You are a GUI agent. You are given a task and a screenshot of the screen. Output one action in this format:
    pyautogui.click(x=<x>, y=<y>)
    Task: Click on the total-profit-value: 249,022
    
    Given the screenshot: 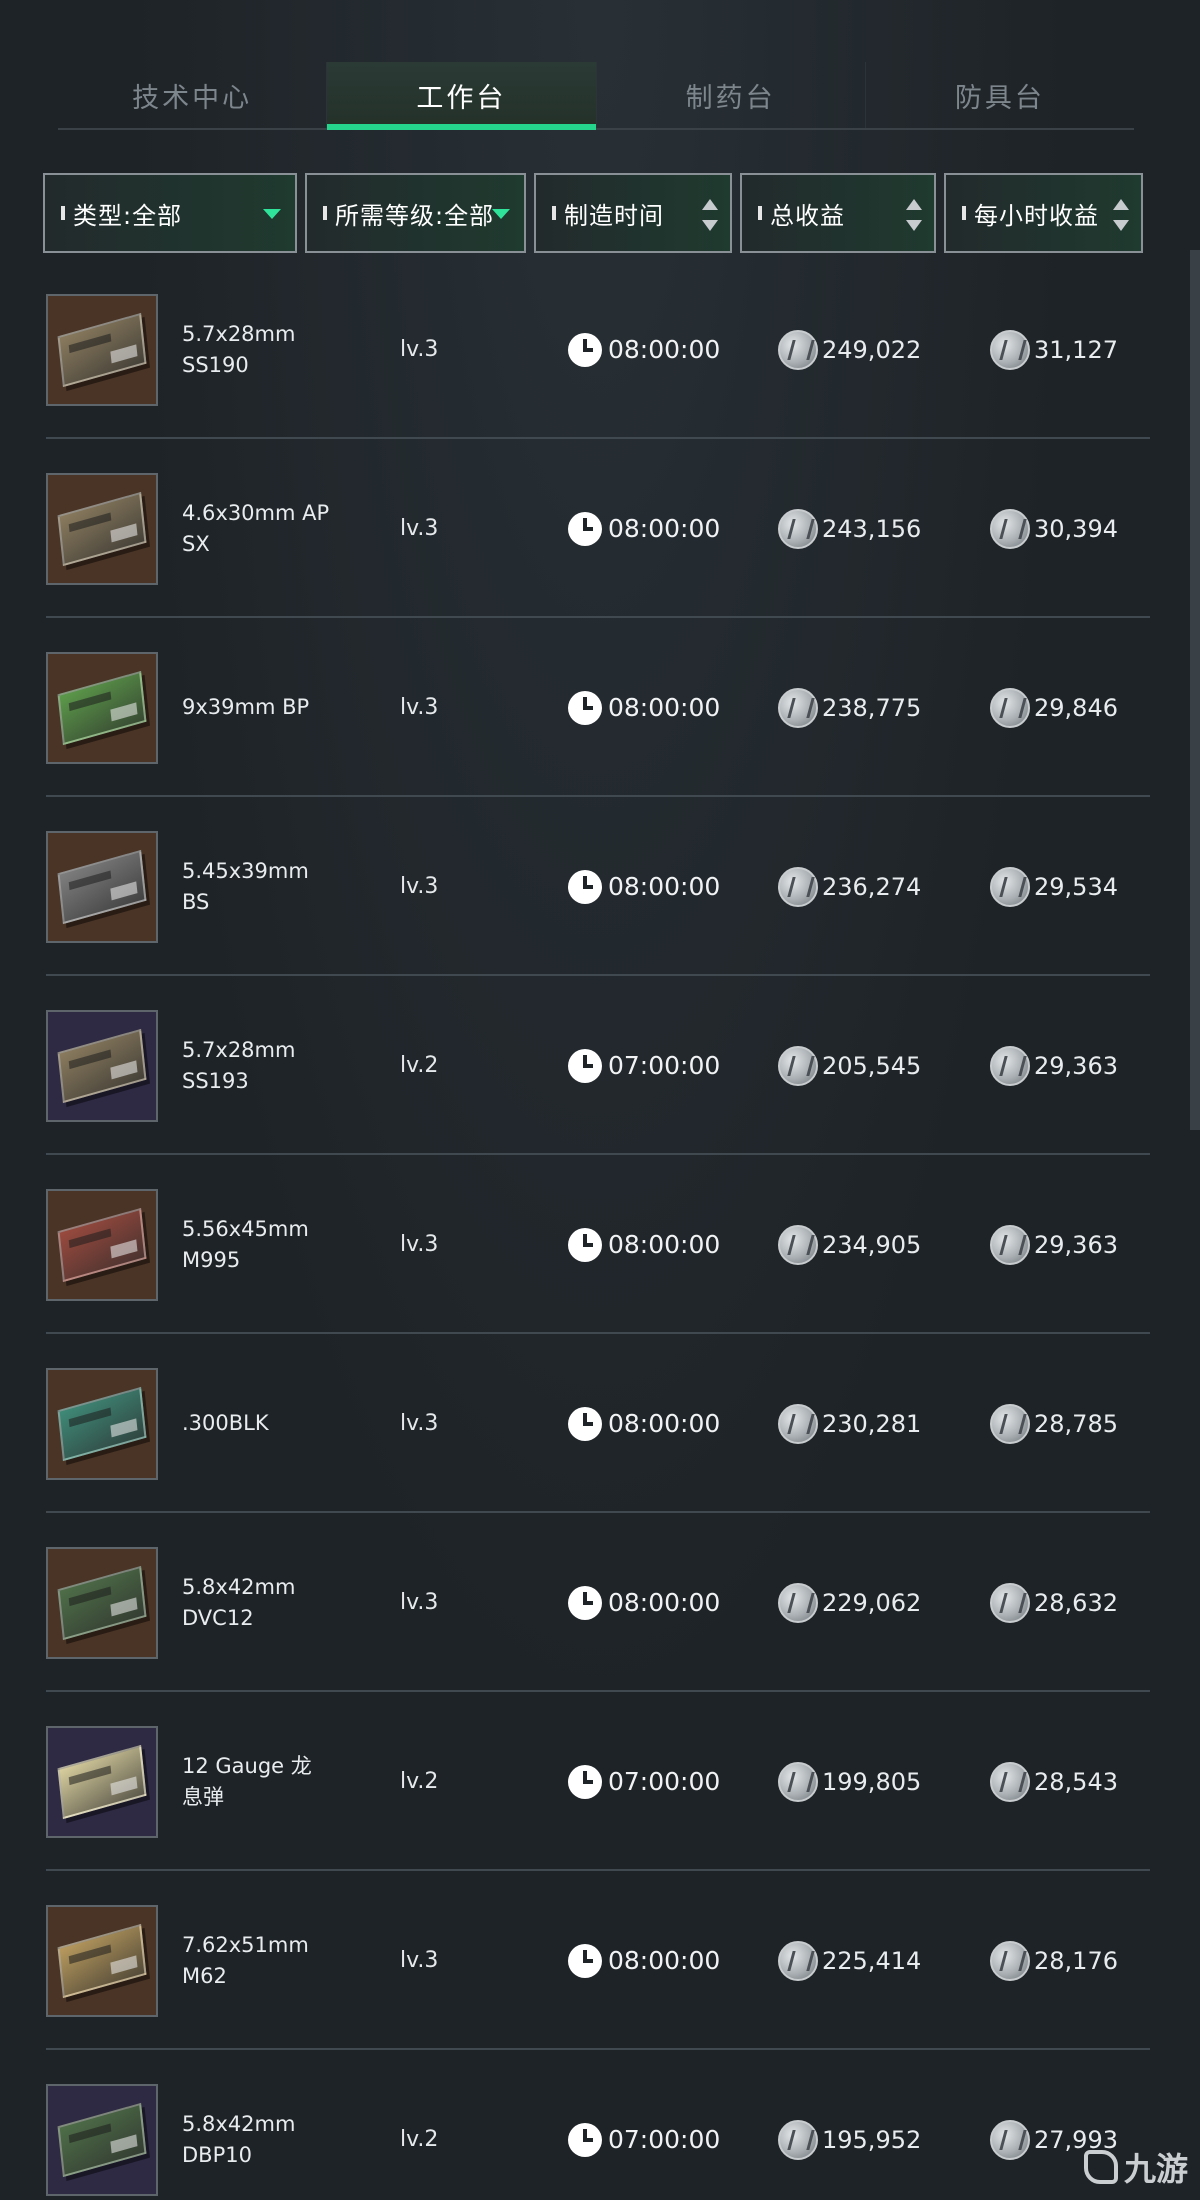 What is the action you would take?
    pyautogui.click(x=872, y=349)
    